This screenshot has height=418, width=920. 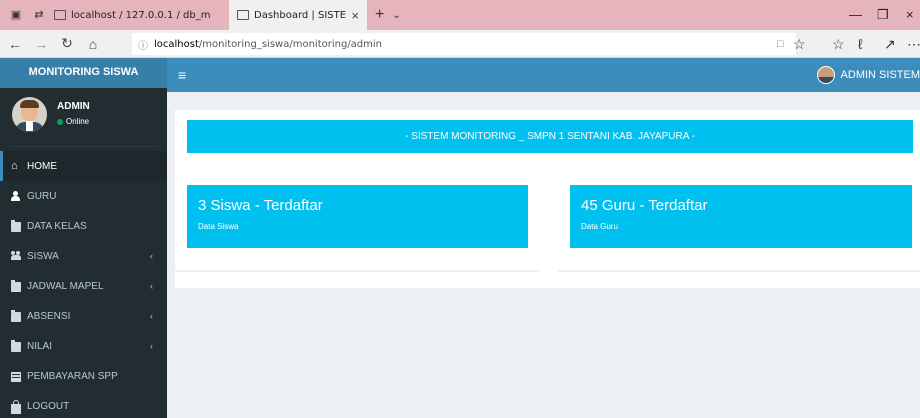 What do you see at coordinates (855, 15) in the screenshot?
I see `minimize-icon: —` at bounding box center [855, 15].